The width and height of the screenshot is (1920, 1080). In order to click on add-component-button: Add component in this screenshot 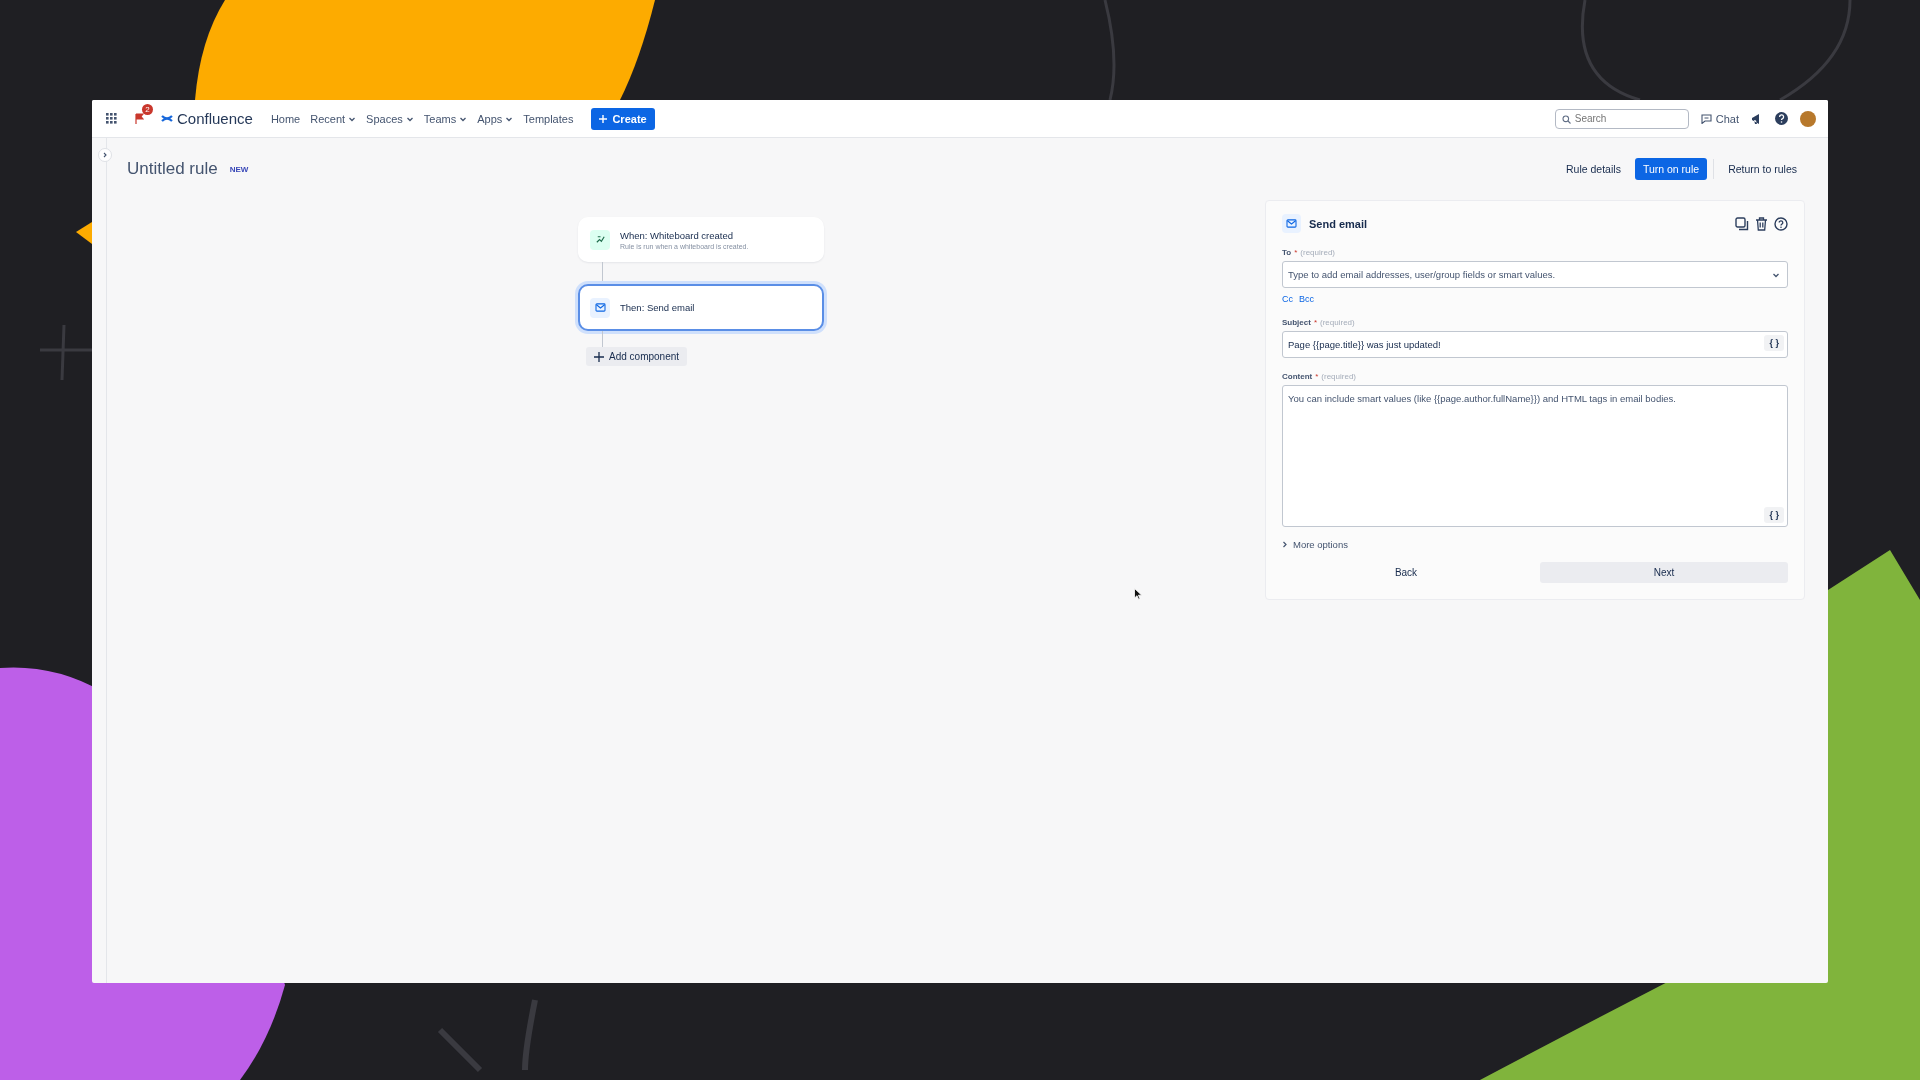, I will do `click(637, 356)`.